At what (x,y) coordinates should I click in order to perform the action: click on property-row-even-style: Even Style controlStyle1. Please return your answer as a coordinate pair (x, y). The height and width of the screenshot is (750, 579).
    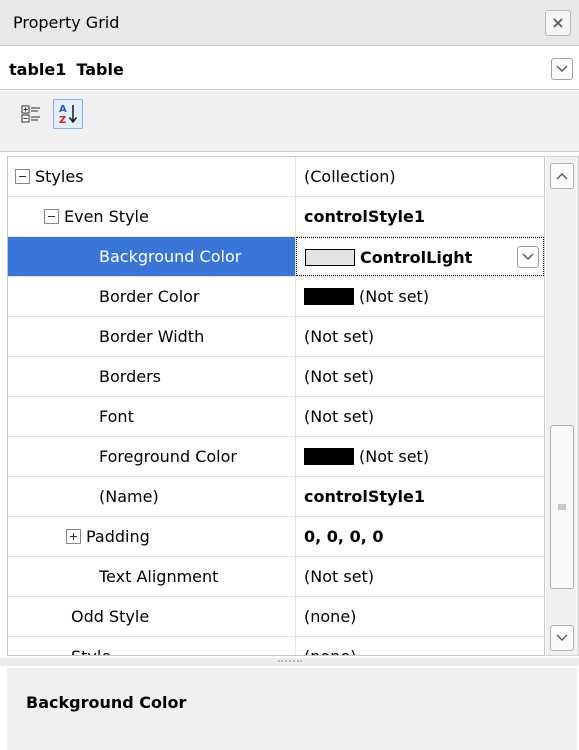
    Looking at the image, I should click on (276, 217).